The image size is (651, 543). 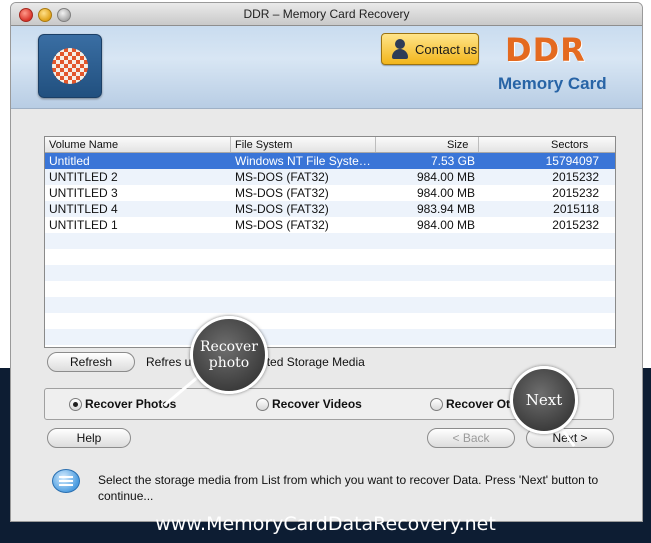 What do you see at coordinates (572, 161) in the screenshot?
I see `sectors-cell: 15794097` at bounding box center [572, 161].